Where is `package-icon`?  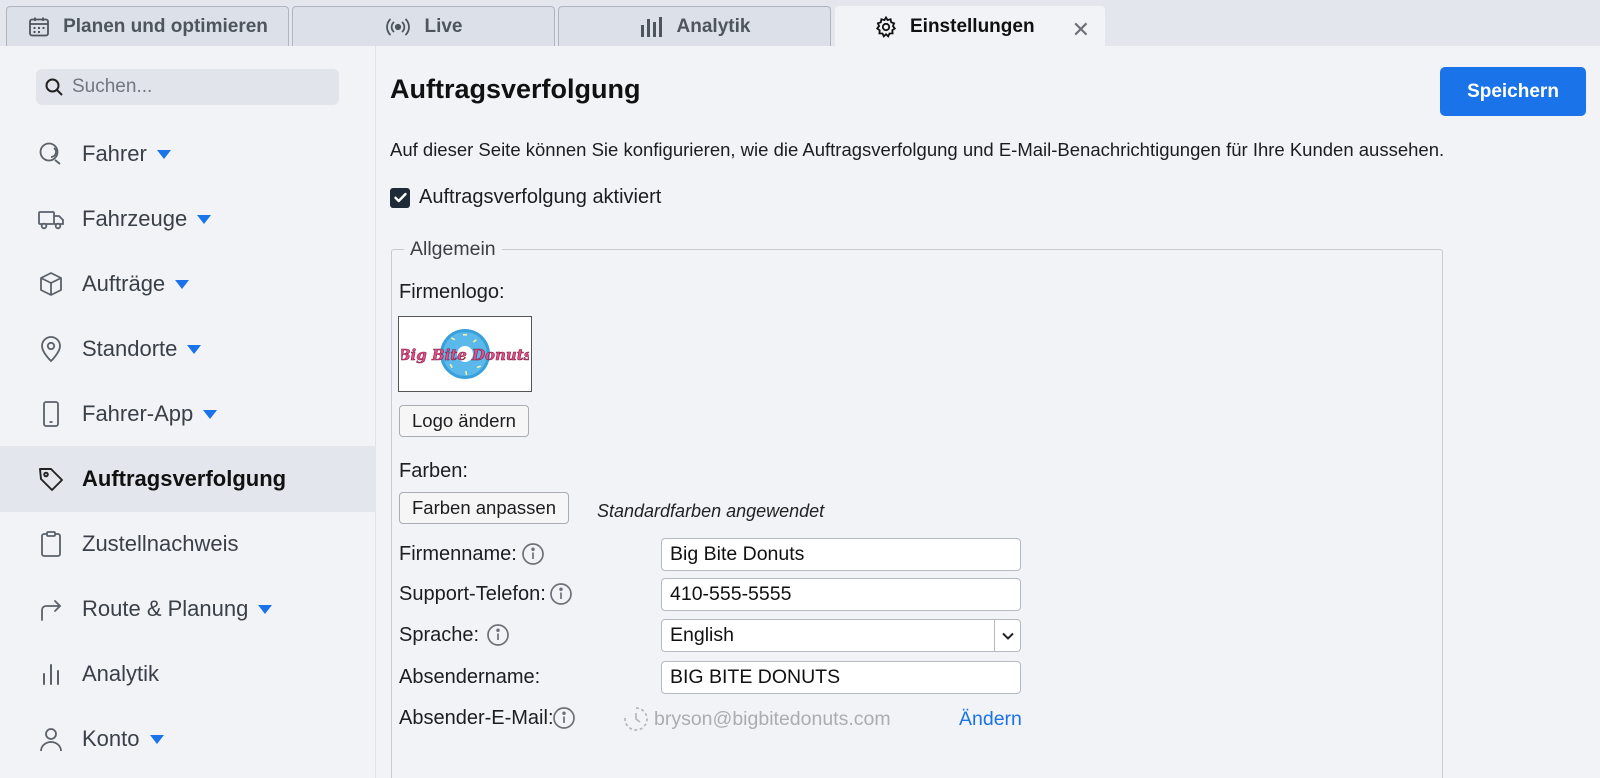
package-icon is located at coordinates (51, 284).